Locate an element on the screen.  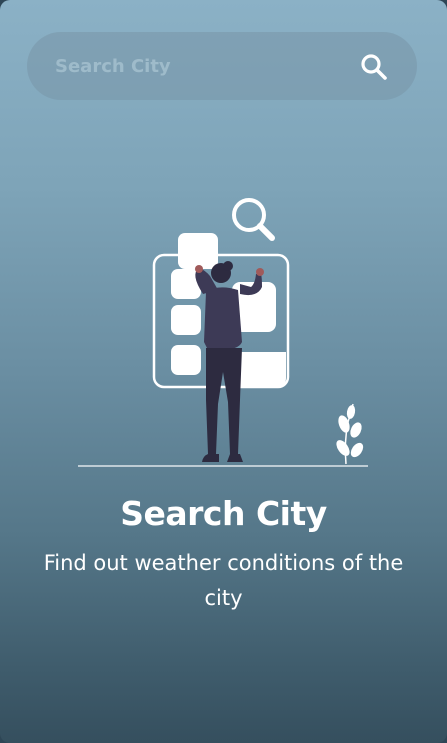
search-icon is located at coordinates (374, 67).